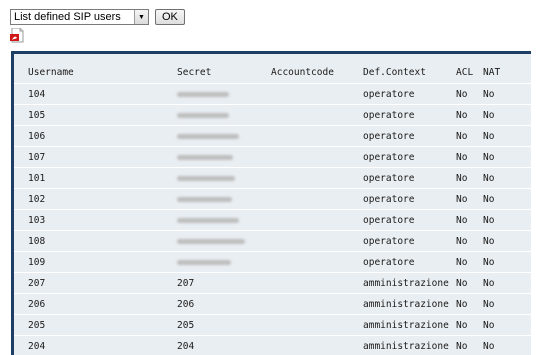 The height and width of the screenshot is (355, 540). I want to click on cell-username: 104, so click(37, 94).